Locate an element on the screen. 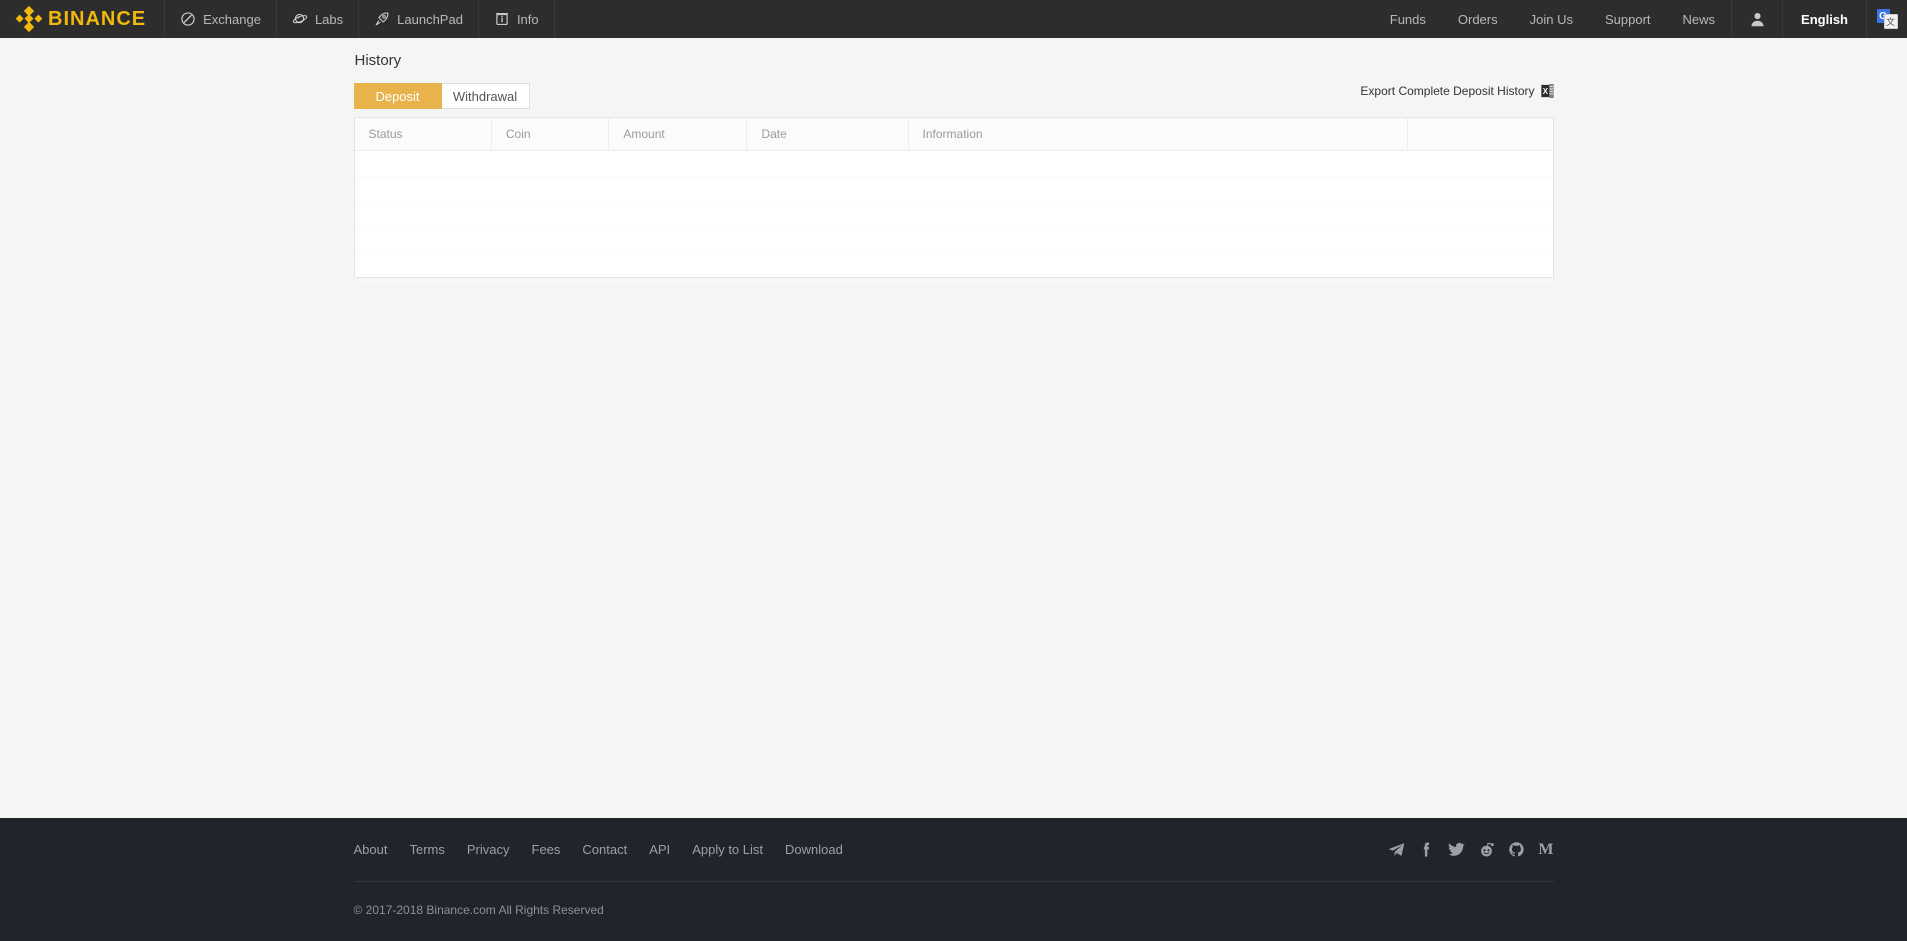 This screenshot has width=1907, height=941. nav-link-orders-label: Orders is located at coordinates (1477, 19).